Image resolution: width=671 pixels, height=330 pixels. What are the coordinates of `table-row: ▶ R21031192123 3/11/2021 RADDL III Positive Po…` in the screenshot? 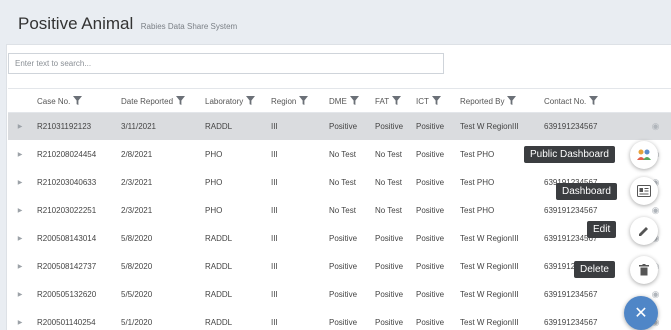 It's located at (339, 126).